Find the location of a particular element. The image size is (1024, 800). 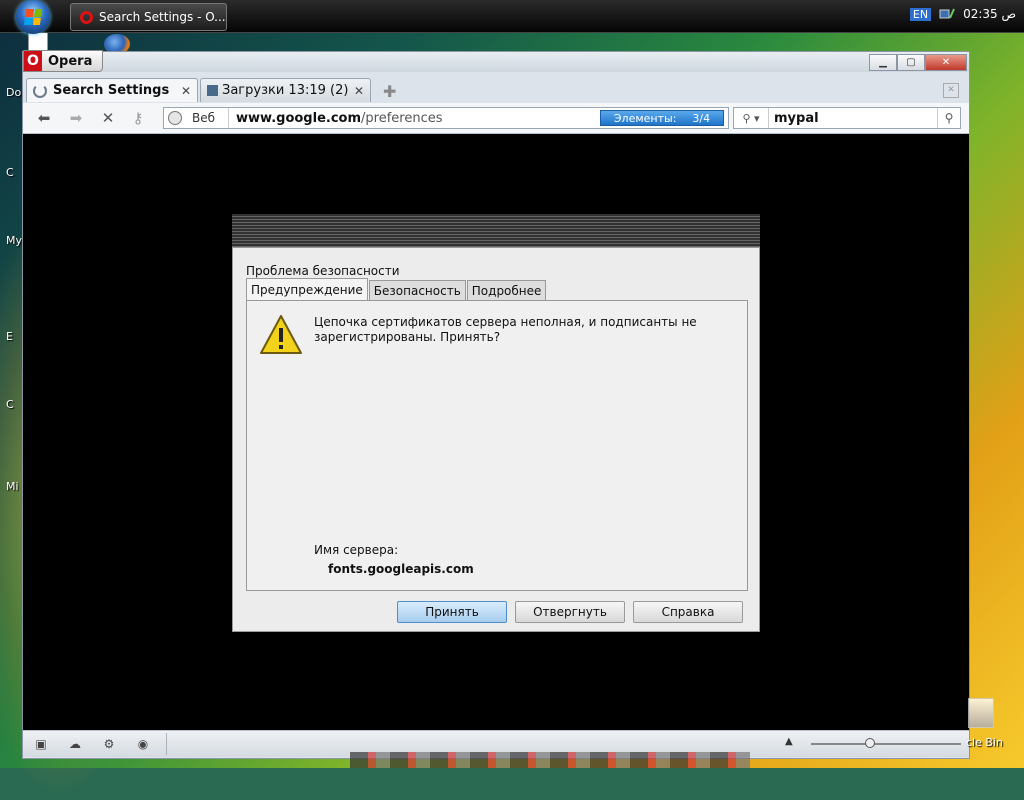

page-load-progress: Элементы: 3/4 is located at coordinates (662, 118).